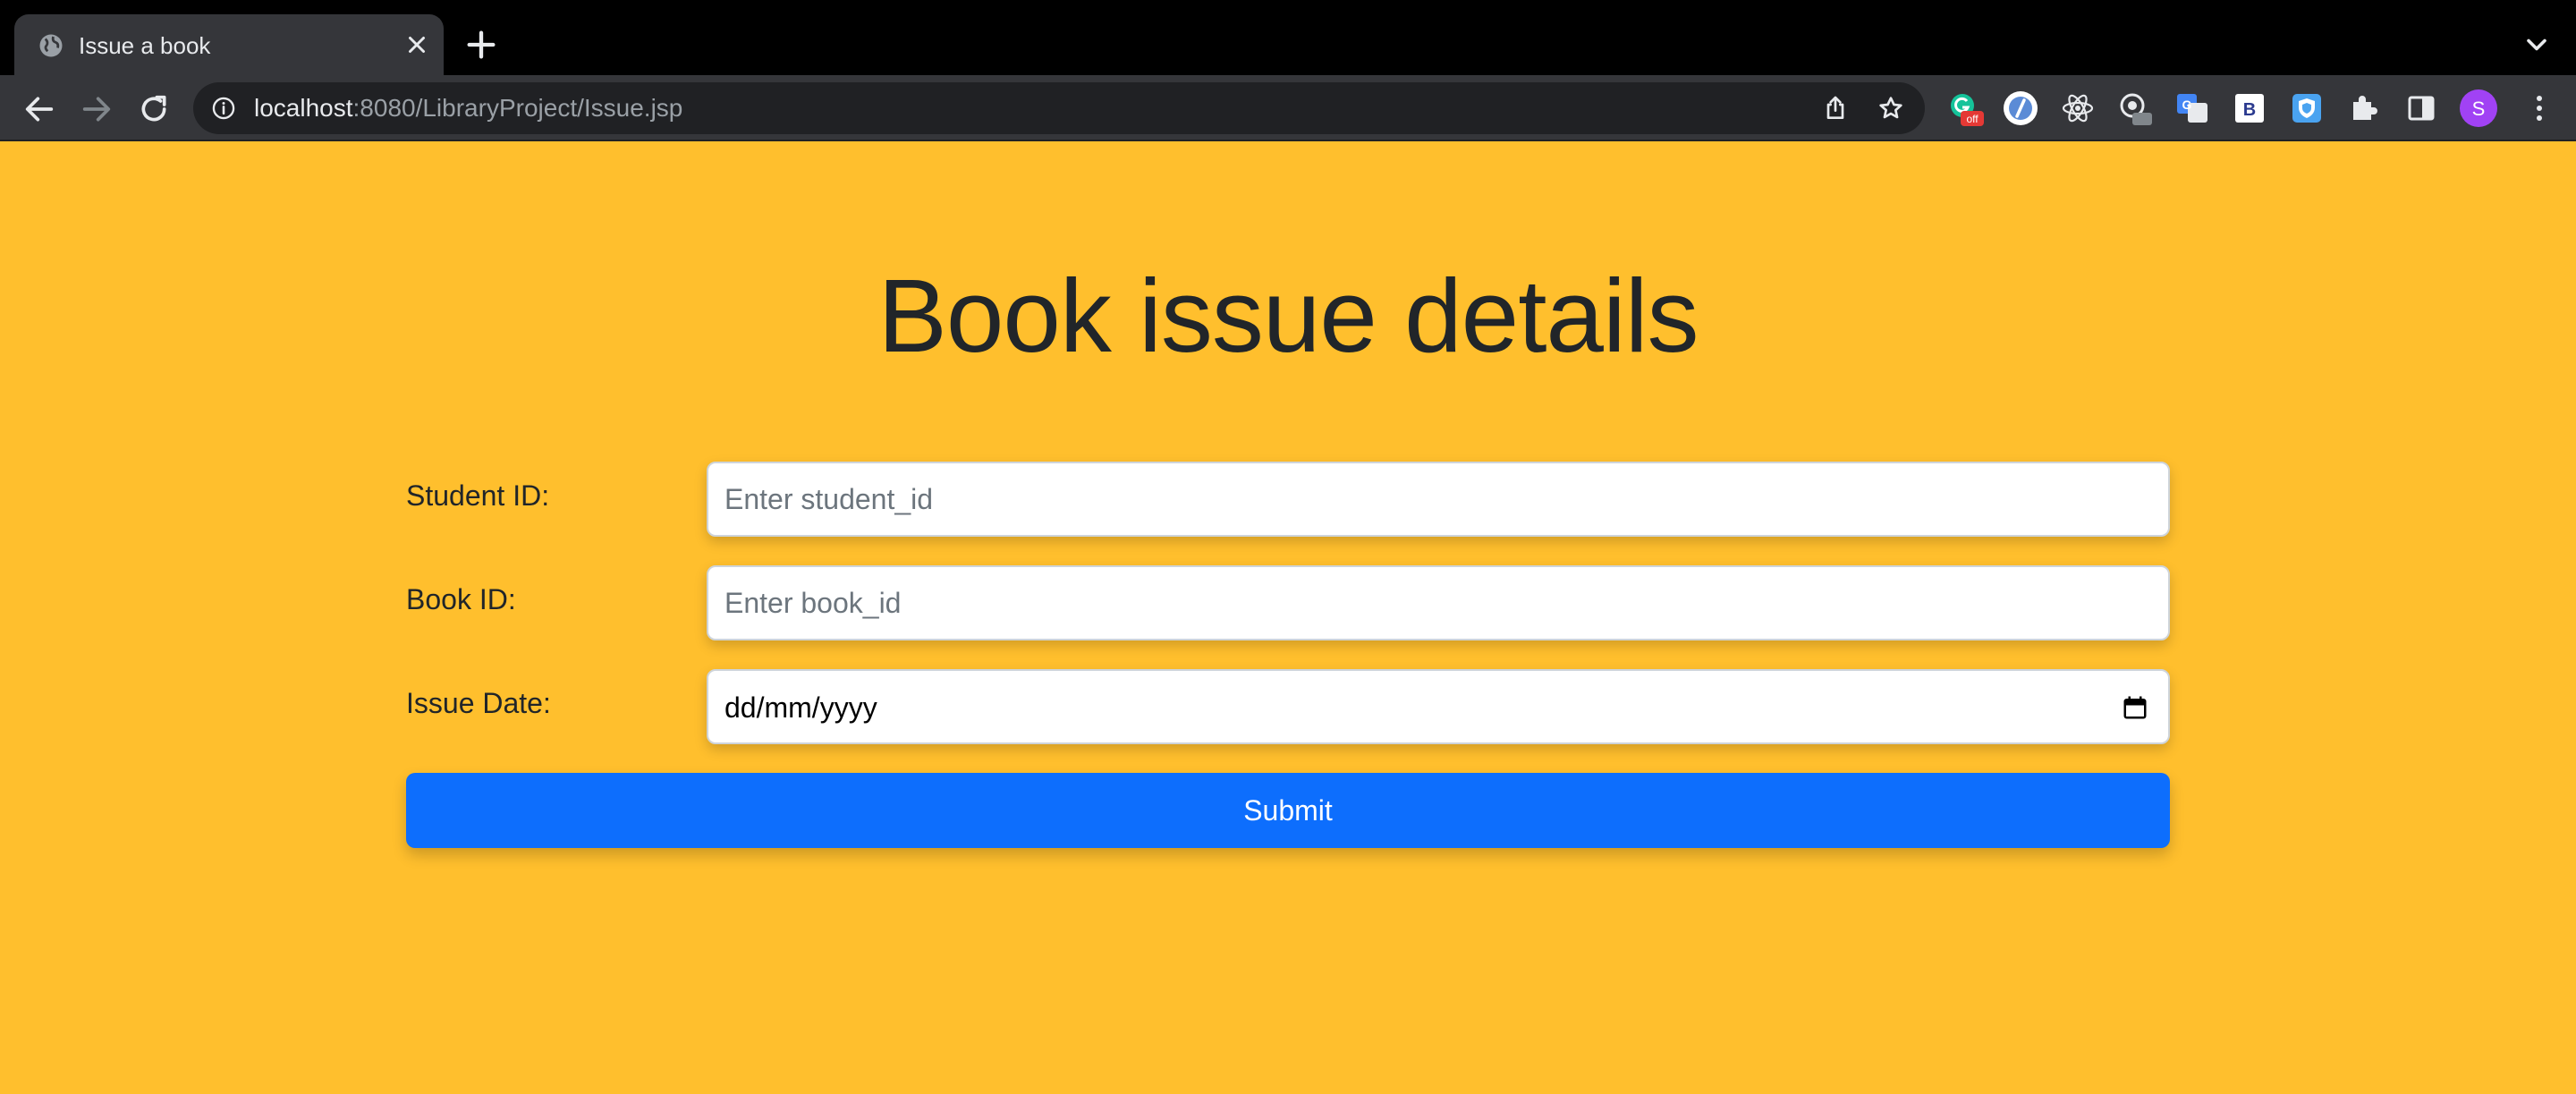  Describe the element at coordinates (2135, 707) in the screenshot. I see `calendar-icon` at that location.